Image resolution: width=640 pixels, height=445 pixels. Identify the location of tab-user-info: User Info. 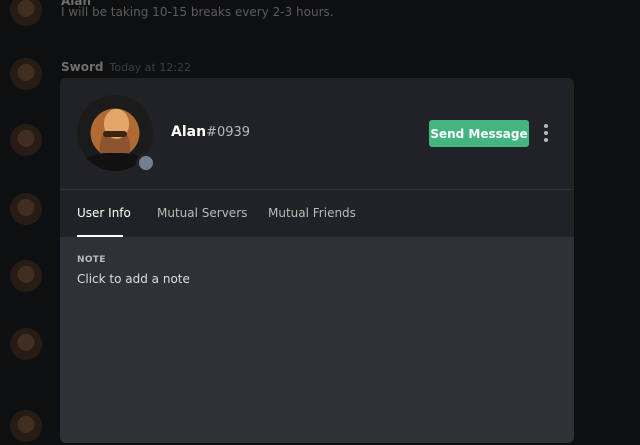
(104, 213).